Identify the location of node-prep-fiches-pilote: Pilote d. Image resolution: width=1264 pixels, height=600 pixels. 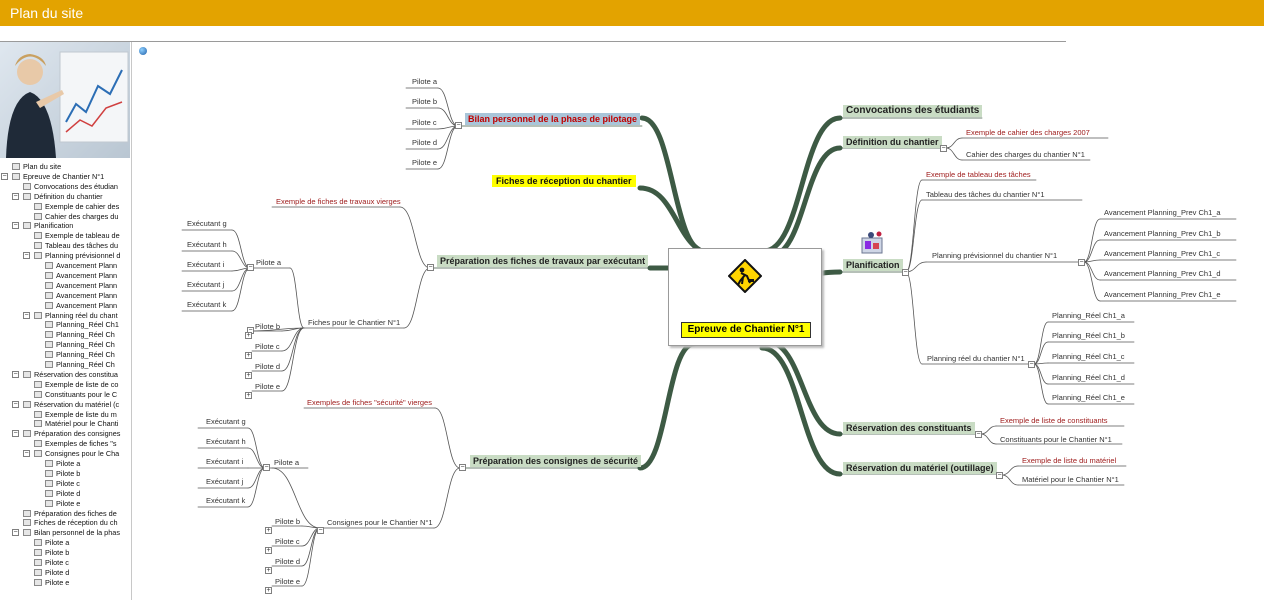
(267, 367).